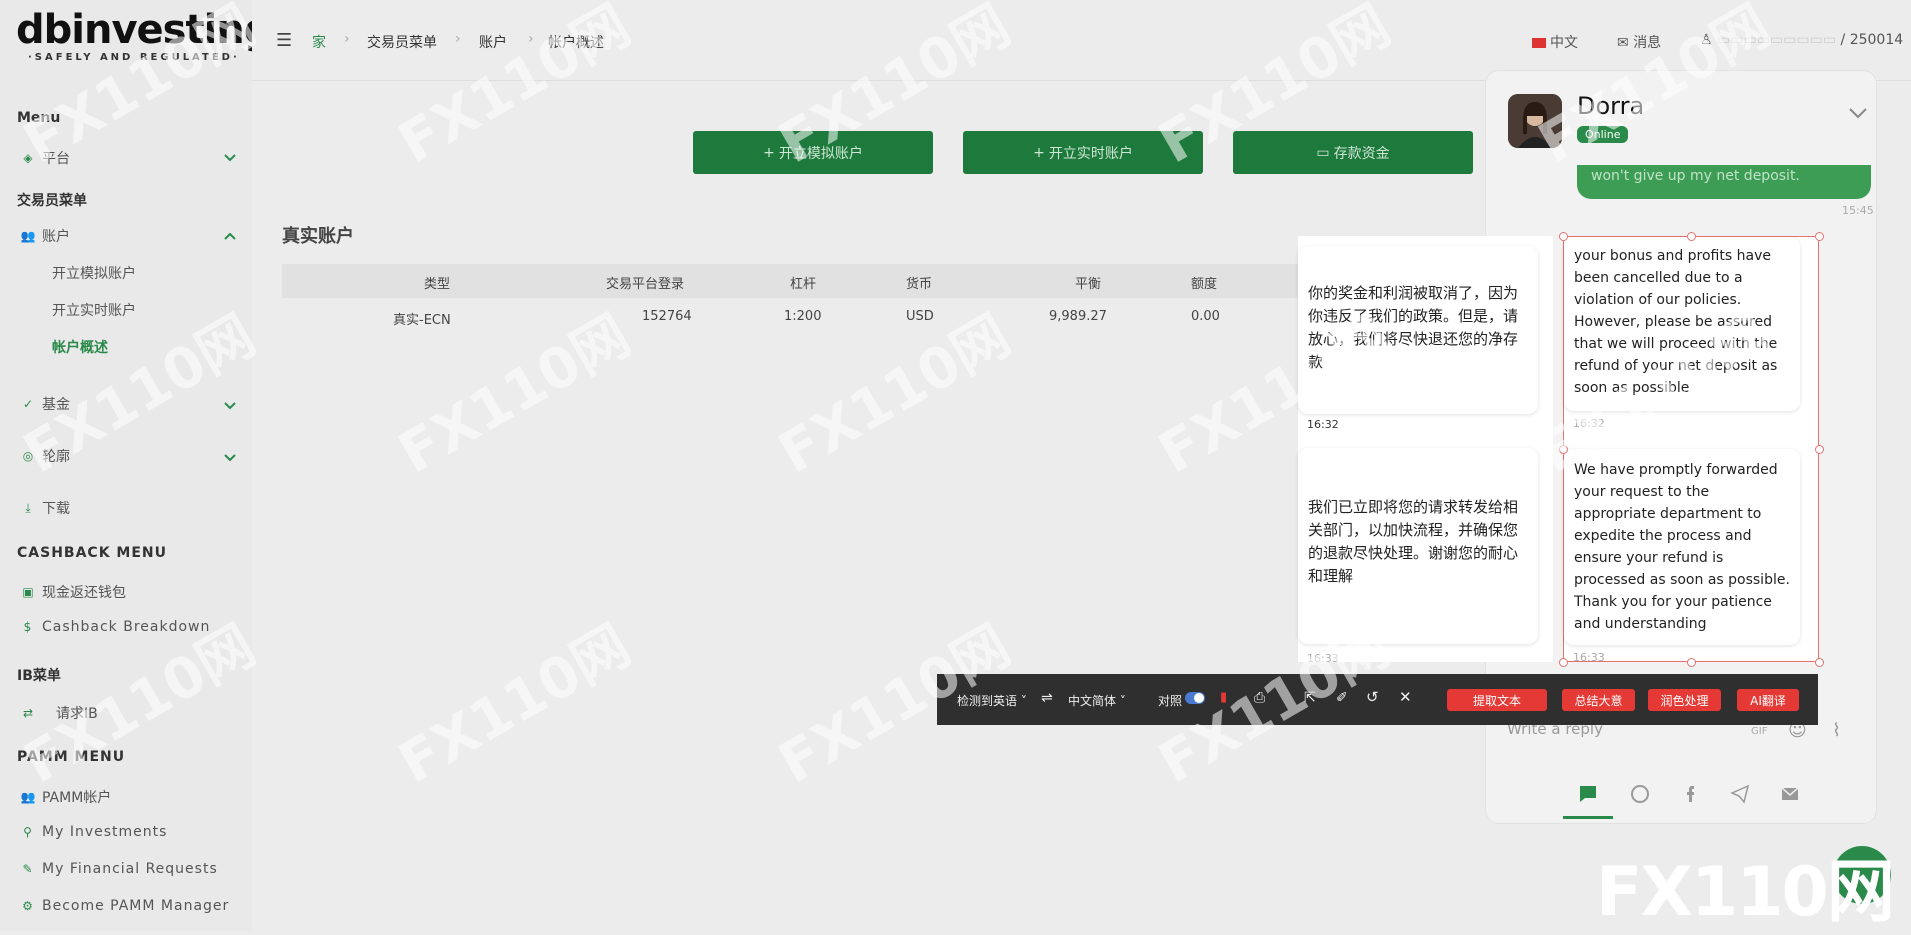  I want to click on menu-title: Menu, so click(39, 118).